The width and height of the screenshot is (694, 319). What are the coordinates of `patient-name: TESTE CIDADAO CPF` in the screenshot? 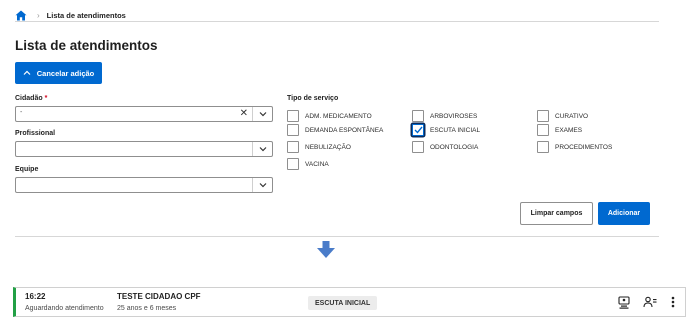 It's located at (159, 296).